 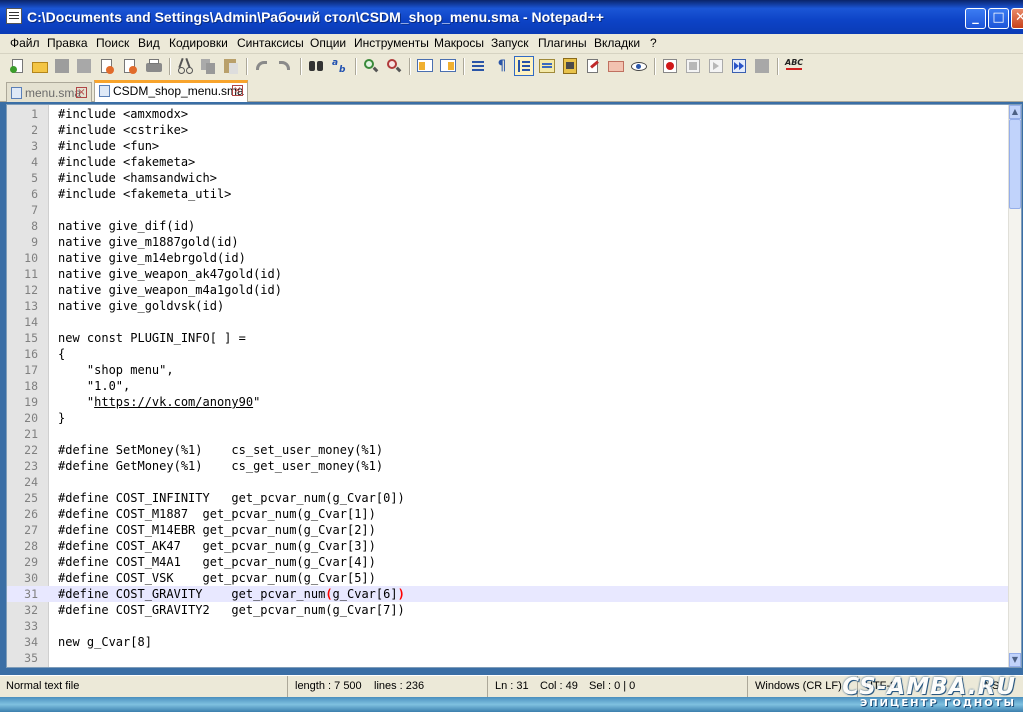 I want to click on close-all-icon, so click(x=130, y=66).